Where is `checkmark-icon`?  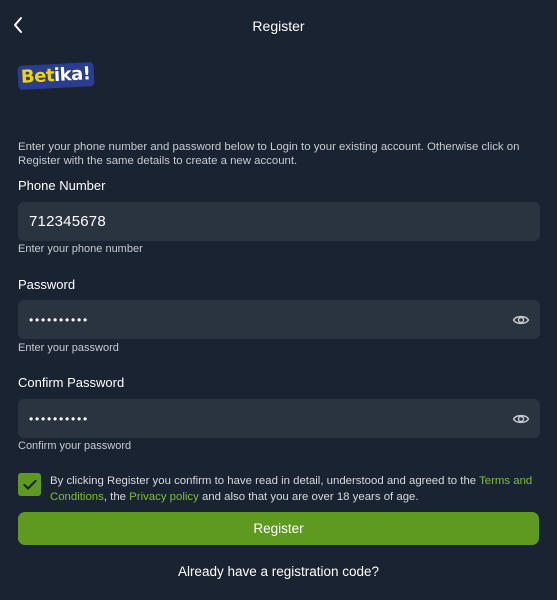
checkmark-icon is located at coordinates (29, 484).